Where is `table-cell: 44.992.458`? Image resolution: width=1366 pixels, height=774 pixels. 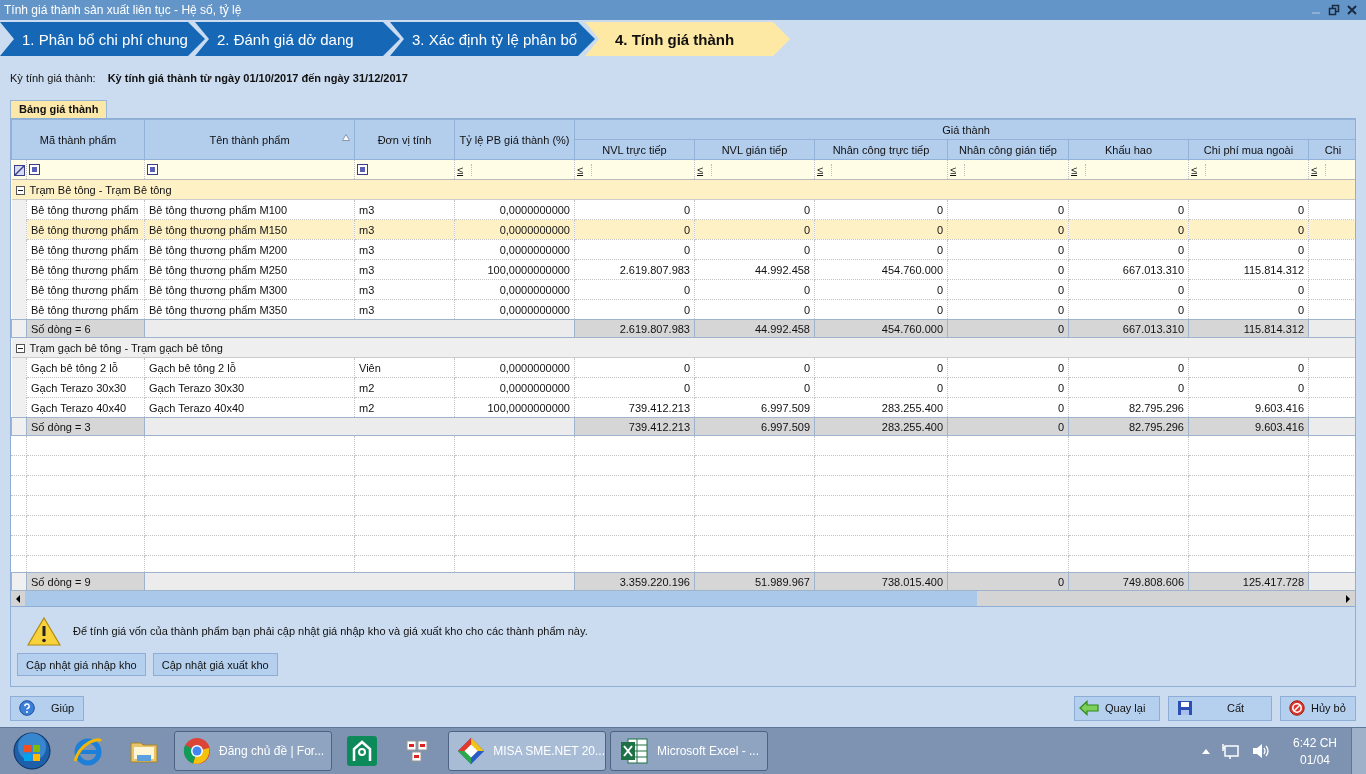
table-cell: 44.992.458 is located at coordinates (754, 269).